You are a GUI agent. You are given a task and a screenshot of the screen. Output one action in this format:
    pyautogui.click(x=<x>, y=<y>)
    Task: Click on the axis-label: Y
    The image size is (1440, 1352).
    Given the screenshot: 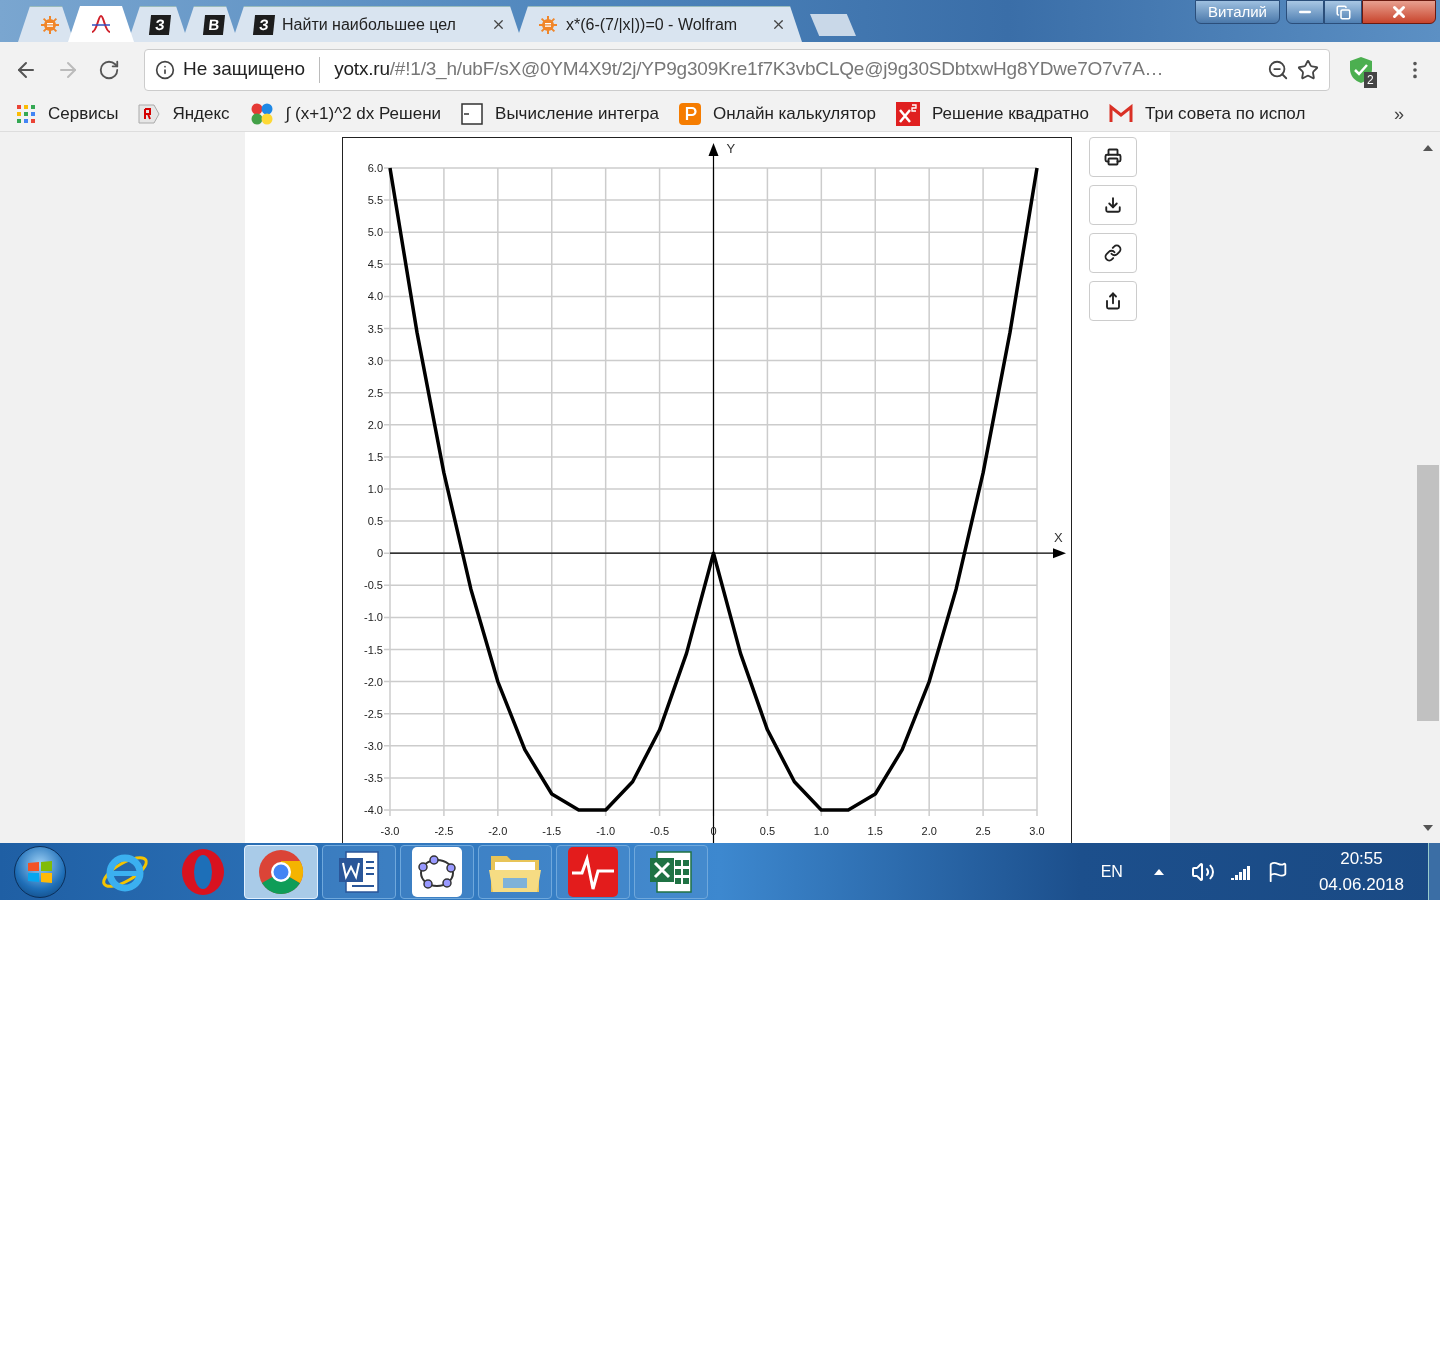 What is the action you would take?
    pyautogui.click(x=731, y=148)
    